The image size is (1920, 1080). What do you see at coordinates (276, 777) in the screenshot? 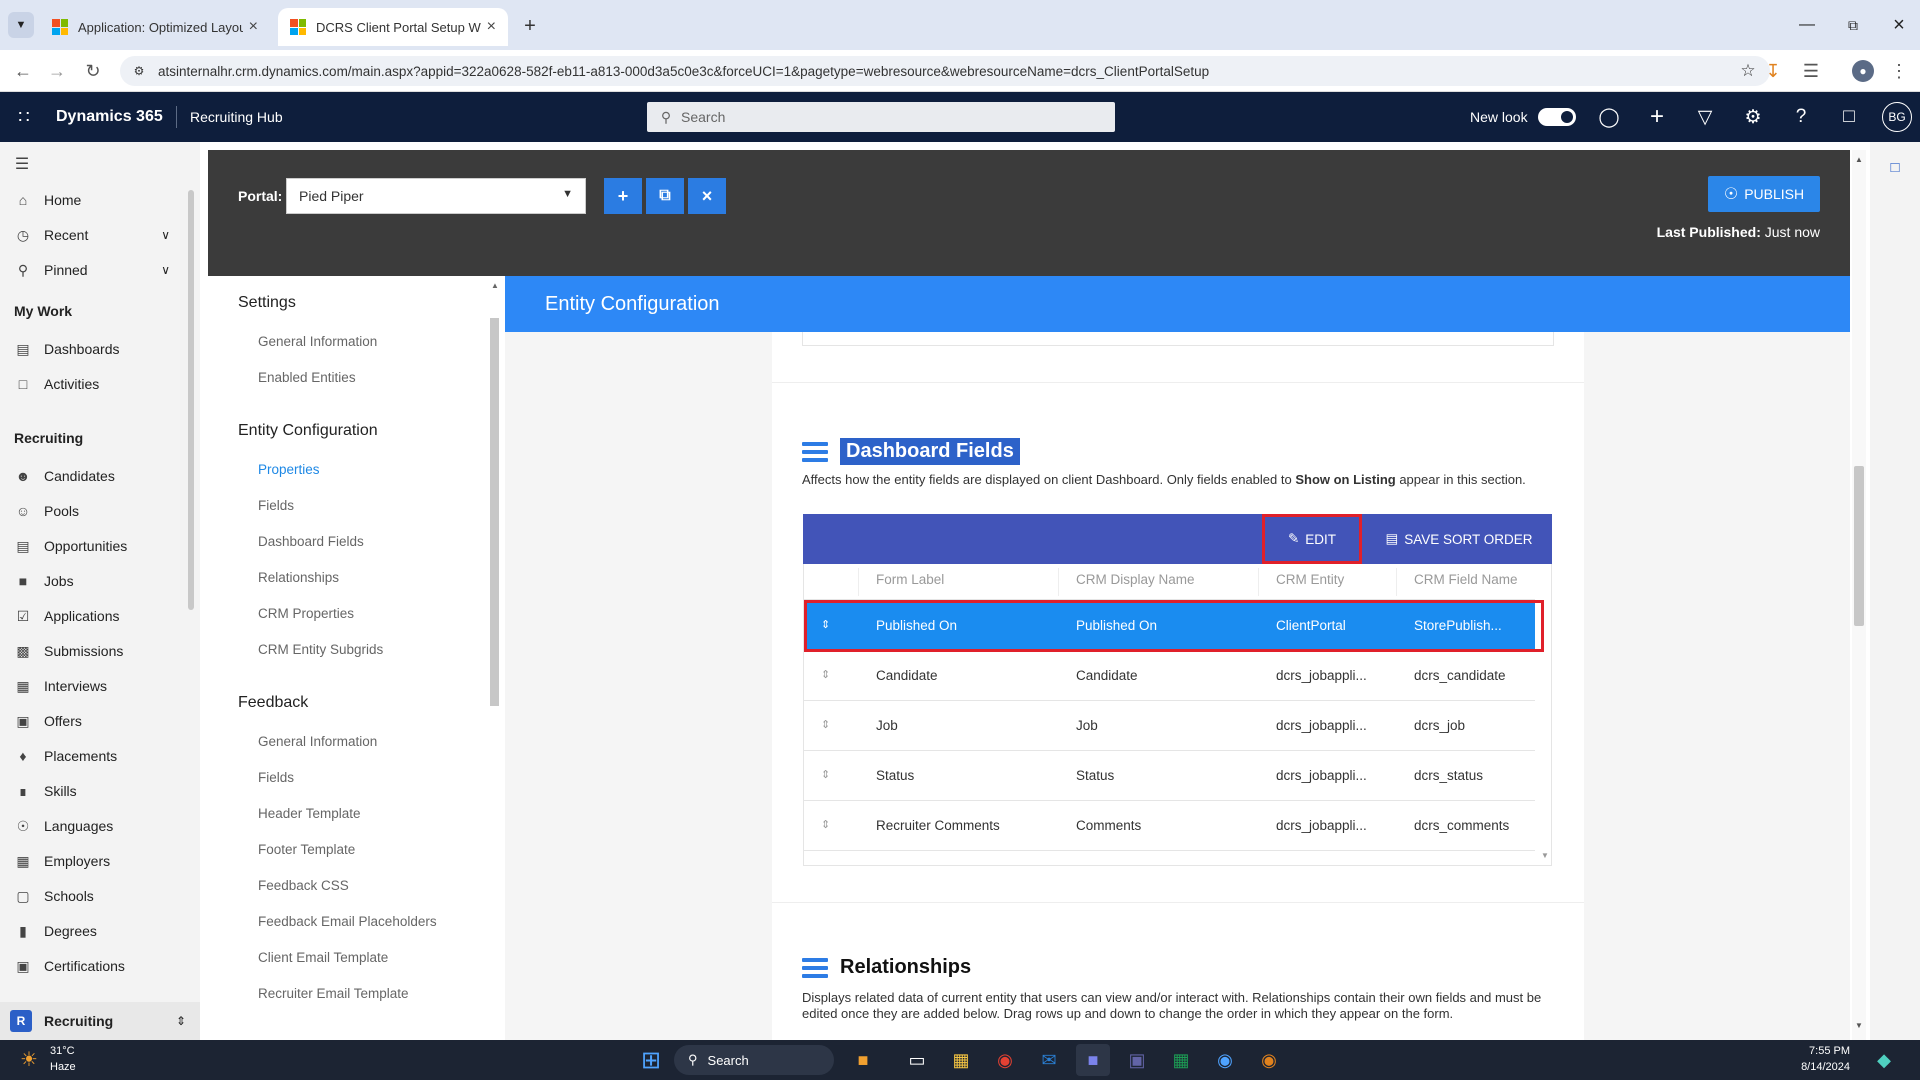
I see `feedback-link-fields: Fields` at bounding box center [276, 777].